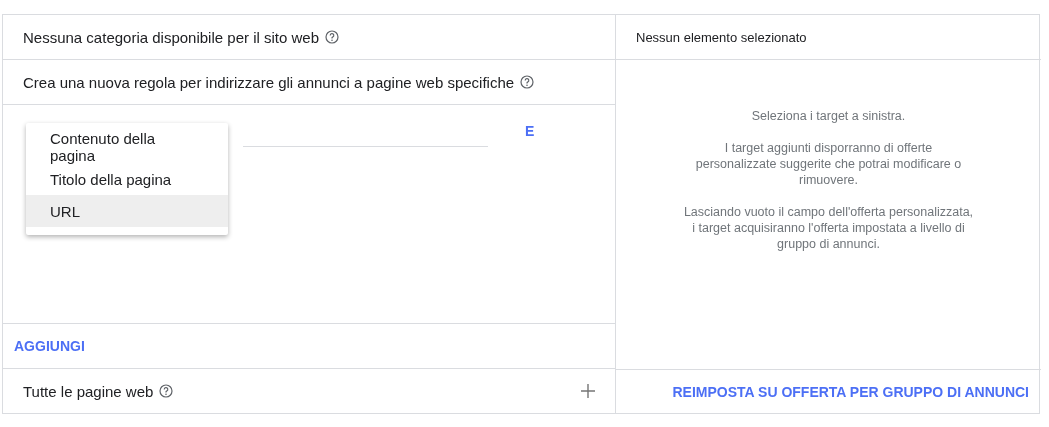 This screenshot has width=1049, height=427. What do you see at coordinates (588, 391) in the screenshot?
I see `add-icon` at bounding box center [588, 391].